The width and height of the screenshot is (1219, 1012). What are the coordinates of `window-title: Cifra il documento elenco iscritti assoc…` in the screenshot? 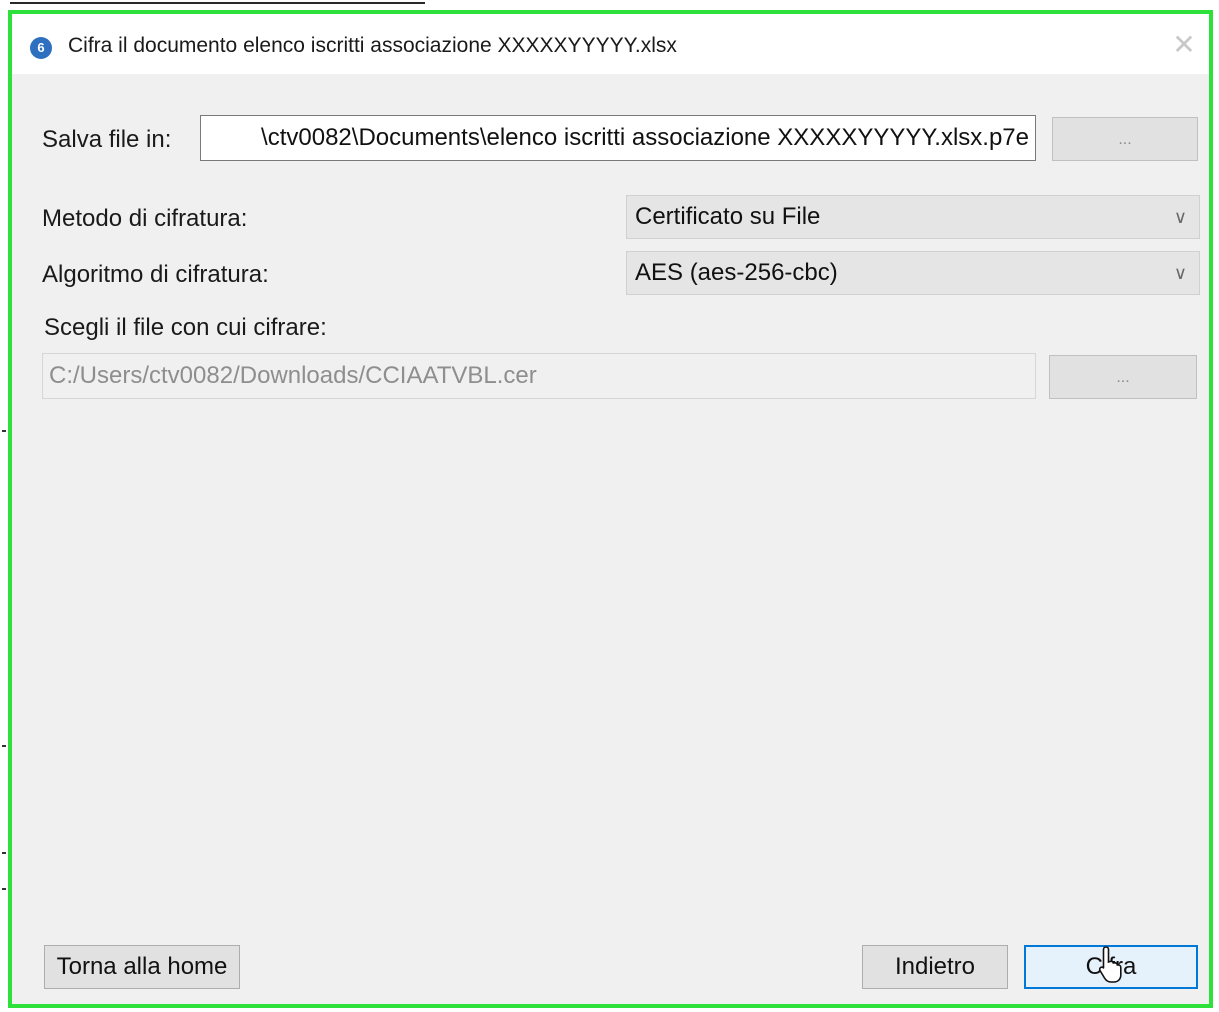 It's located at (372, 45).